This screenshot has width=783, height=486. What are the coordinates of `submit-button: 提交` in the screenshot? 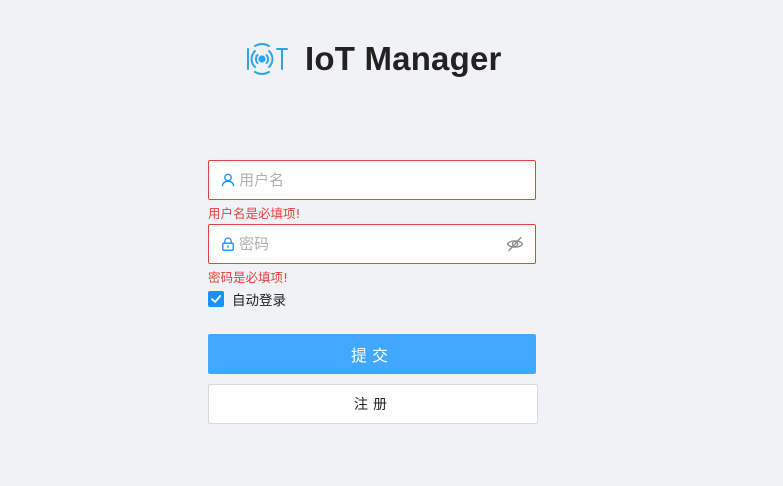 It's located at (372, 354).